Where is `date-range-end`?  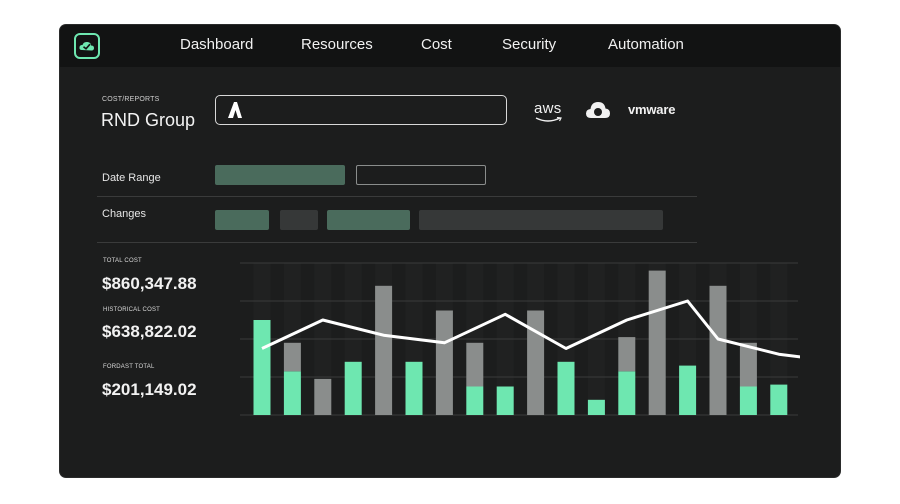
date-range-end is located at coordinates (421, 175).